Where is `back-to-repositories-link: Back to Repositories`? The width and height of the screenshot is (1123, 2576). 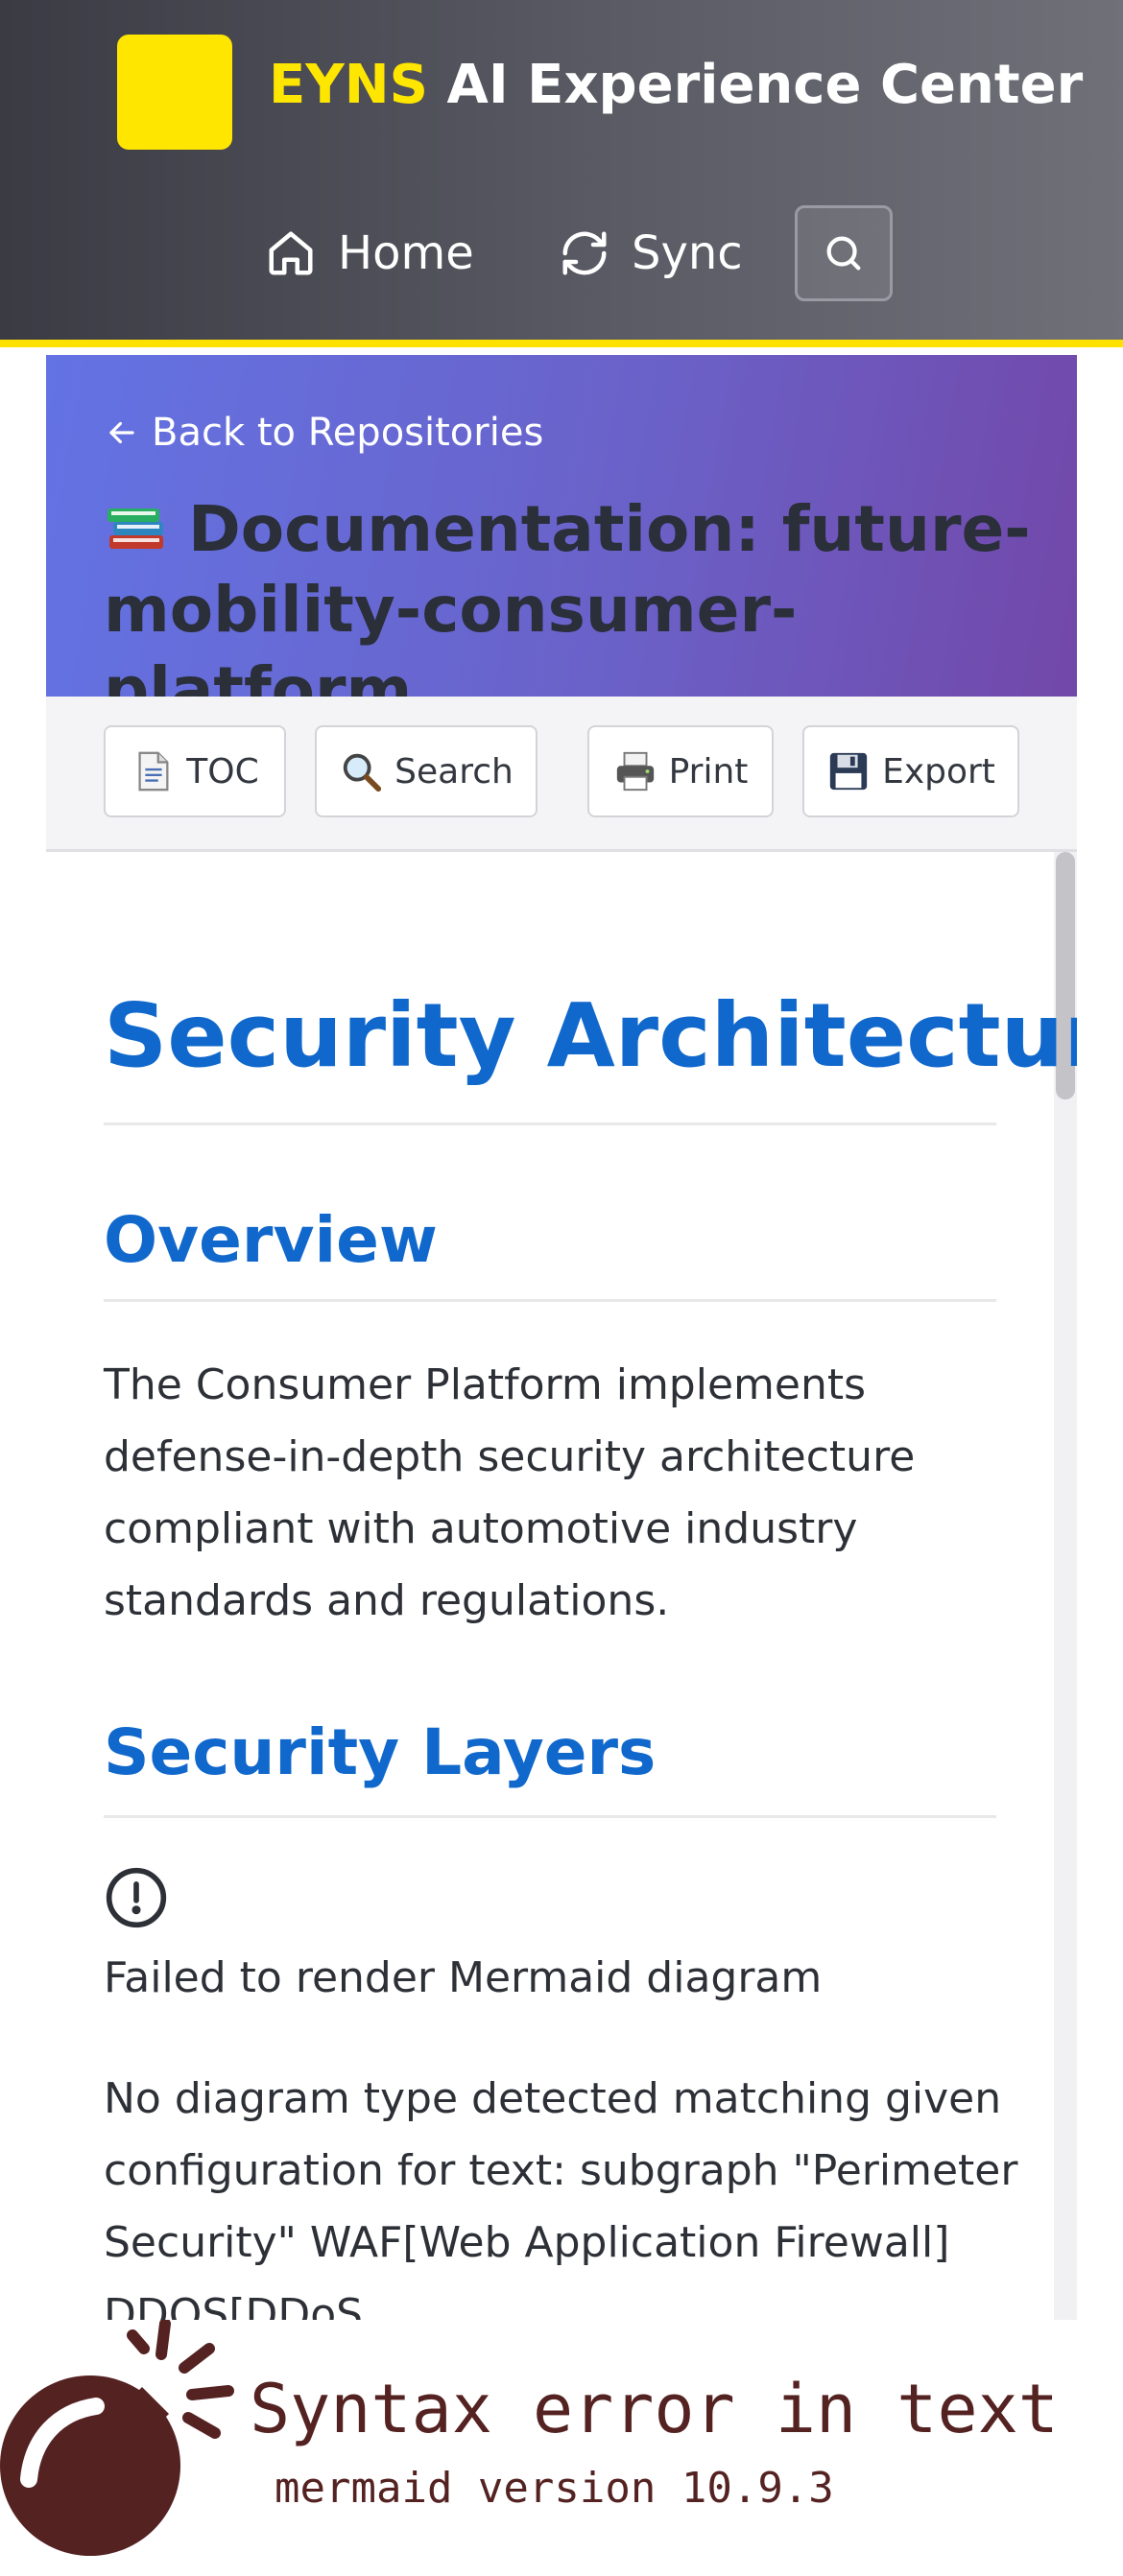
back-to-repositories-link: Back to Repositories is located at coordinates (323, 433).